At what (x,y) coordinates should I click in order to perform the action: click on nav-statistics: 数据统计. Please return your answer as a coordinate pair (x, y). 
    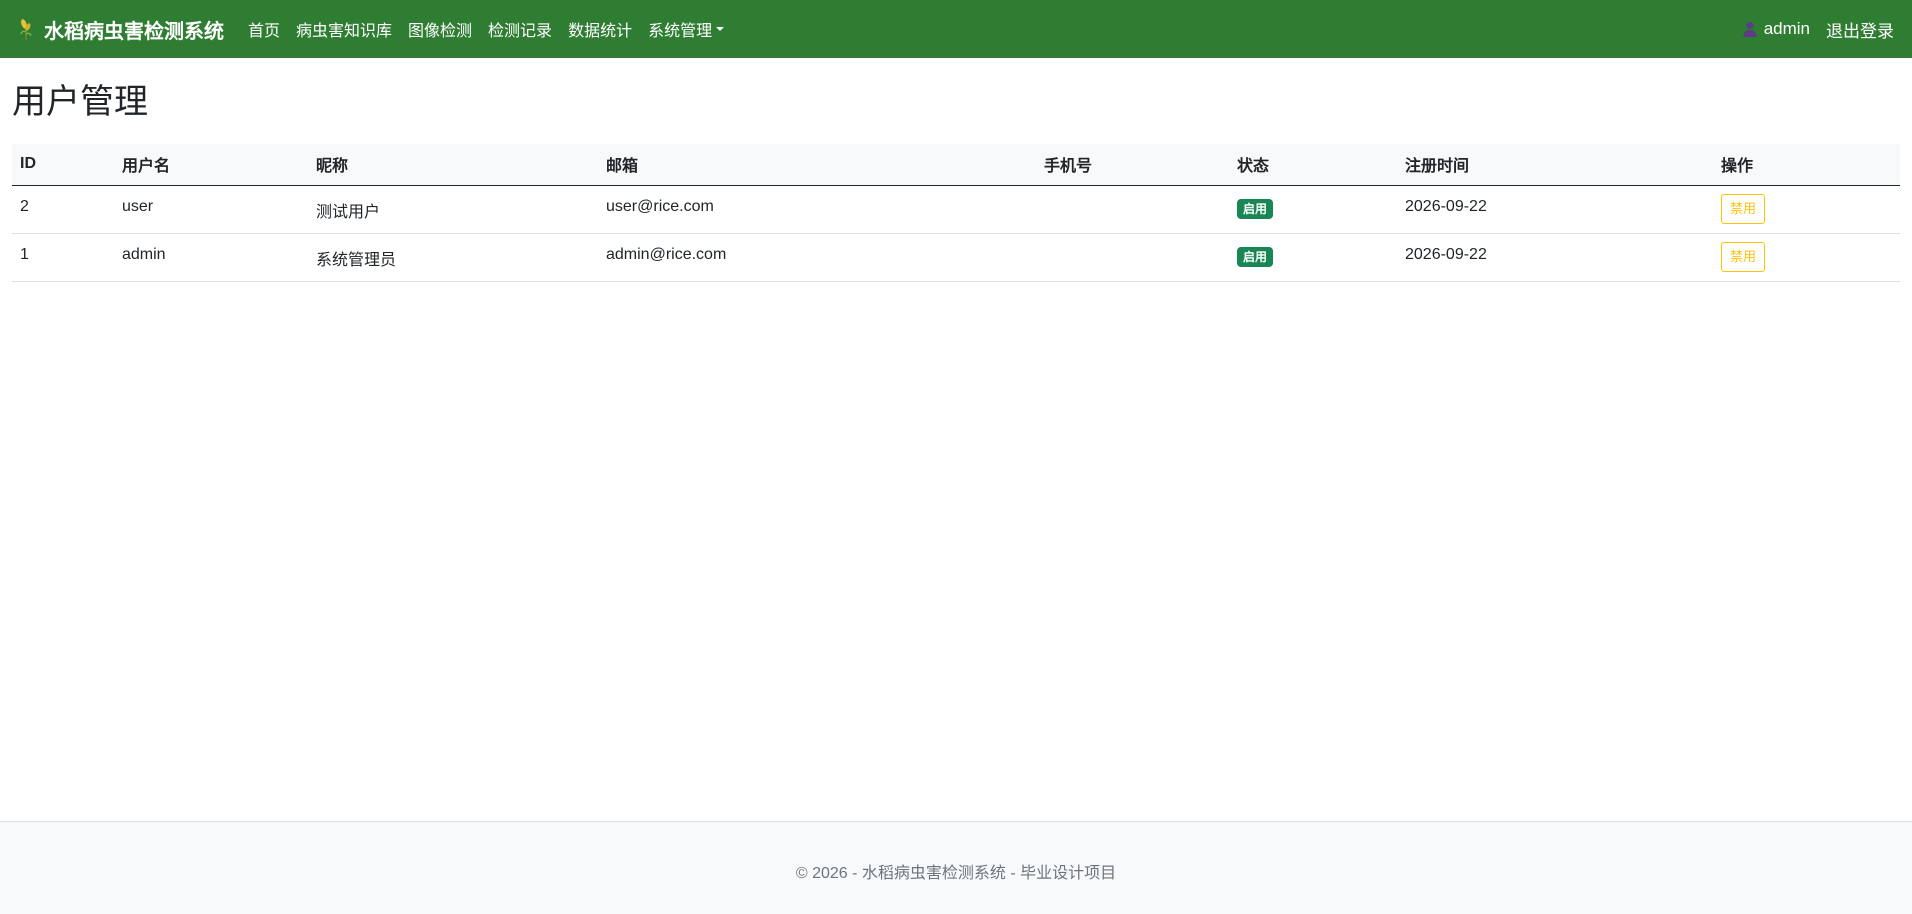
    Looking at the image, I should click on (600, 29).